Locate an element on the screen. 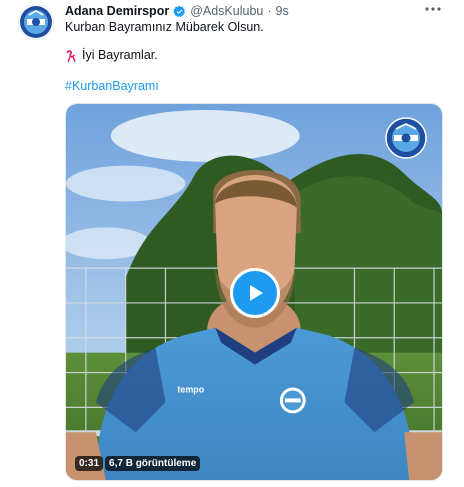 Image resolution: width=464 pixels, height=487 pixels. verified-badge-icon is located at coordinates (179, 11).